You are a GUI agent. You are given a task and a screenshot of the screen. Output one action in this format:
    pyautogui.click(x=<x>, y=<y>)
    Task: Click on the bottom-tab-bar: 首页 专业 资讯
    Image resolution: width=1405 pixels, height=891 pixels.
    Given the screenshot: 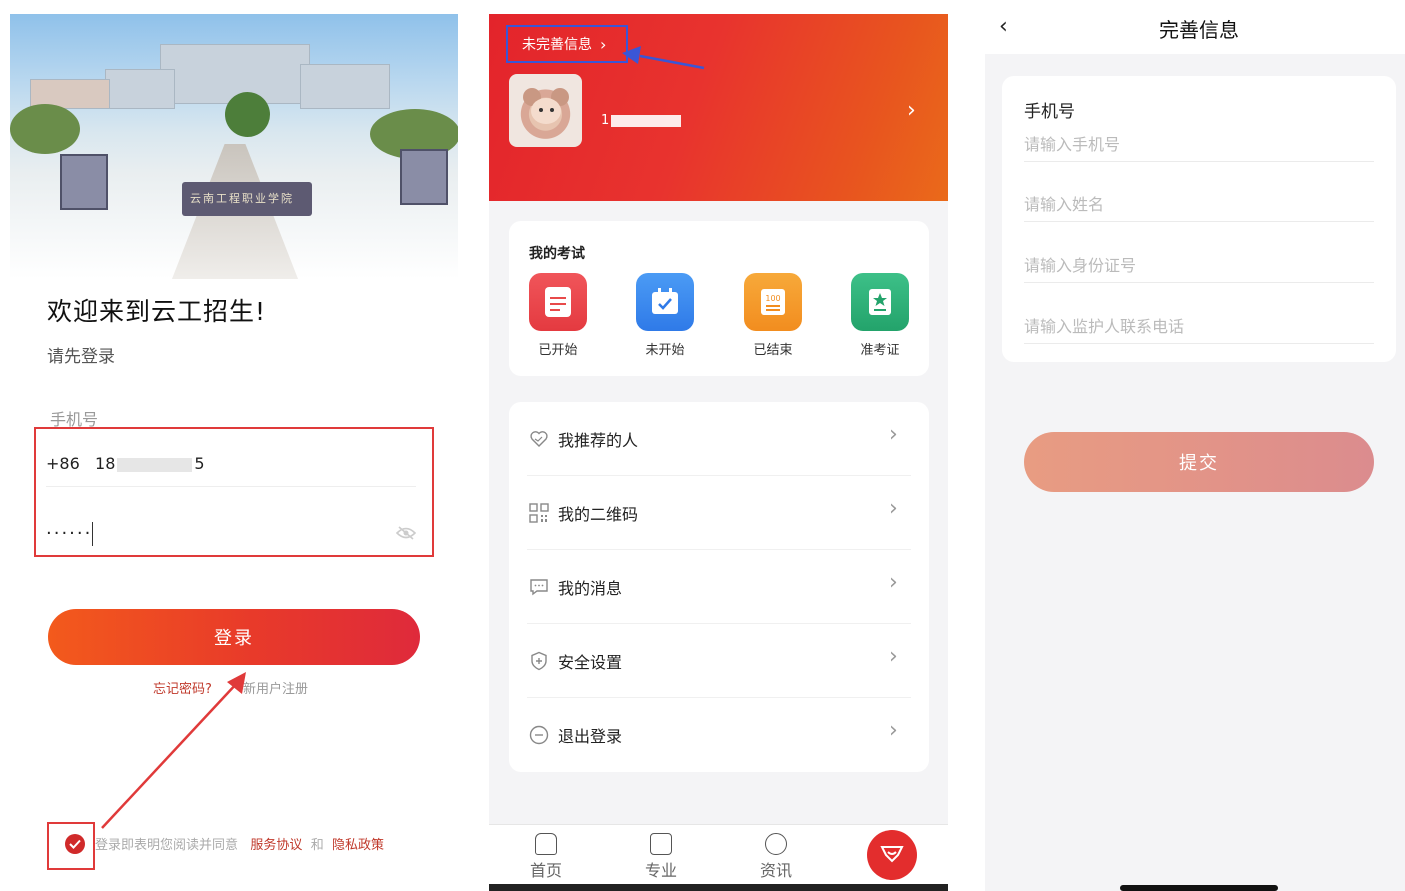 What is the action you would take?
    pyautogui.click(x=718, y=857)
    